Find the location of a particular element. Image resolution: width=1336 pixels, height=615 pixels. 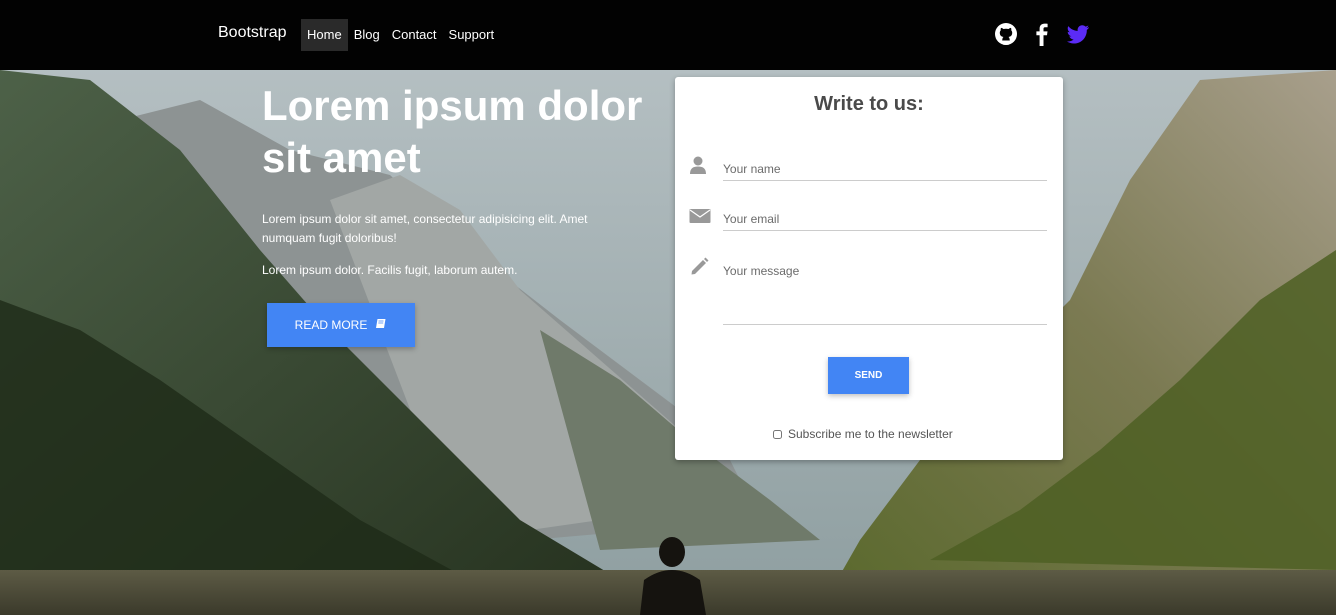

social-links is located at coordinates (1042, 34).